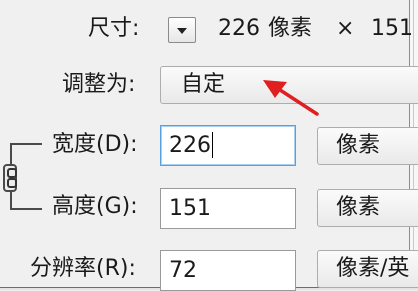  What do you see at coordinates (114, 28) in the screenshot?
I see `size-label: 尺寸:` at bounding box center [114, 28].